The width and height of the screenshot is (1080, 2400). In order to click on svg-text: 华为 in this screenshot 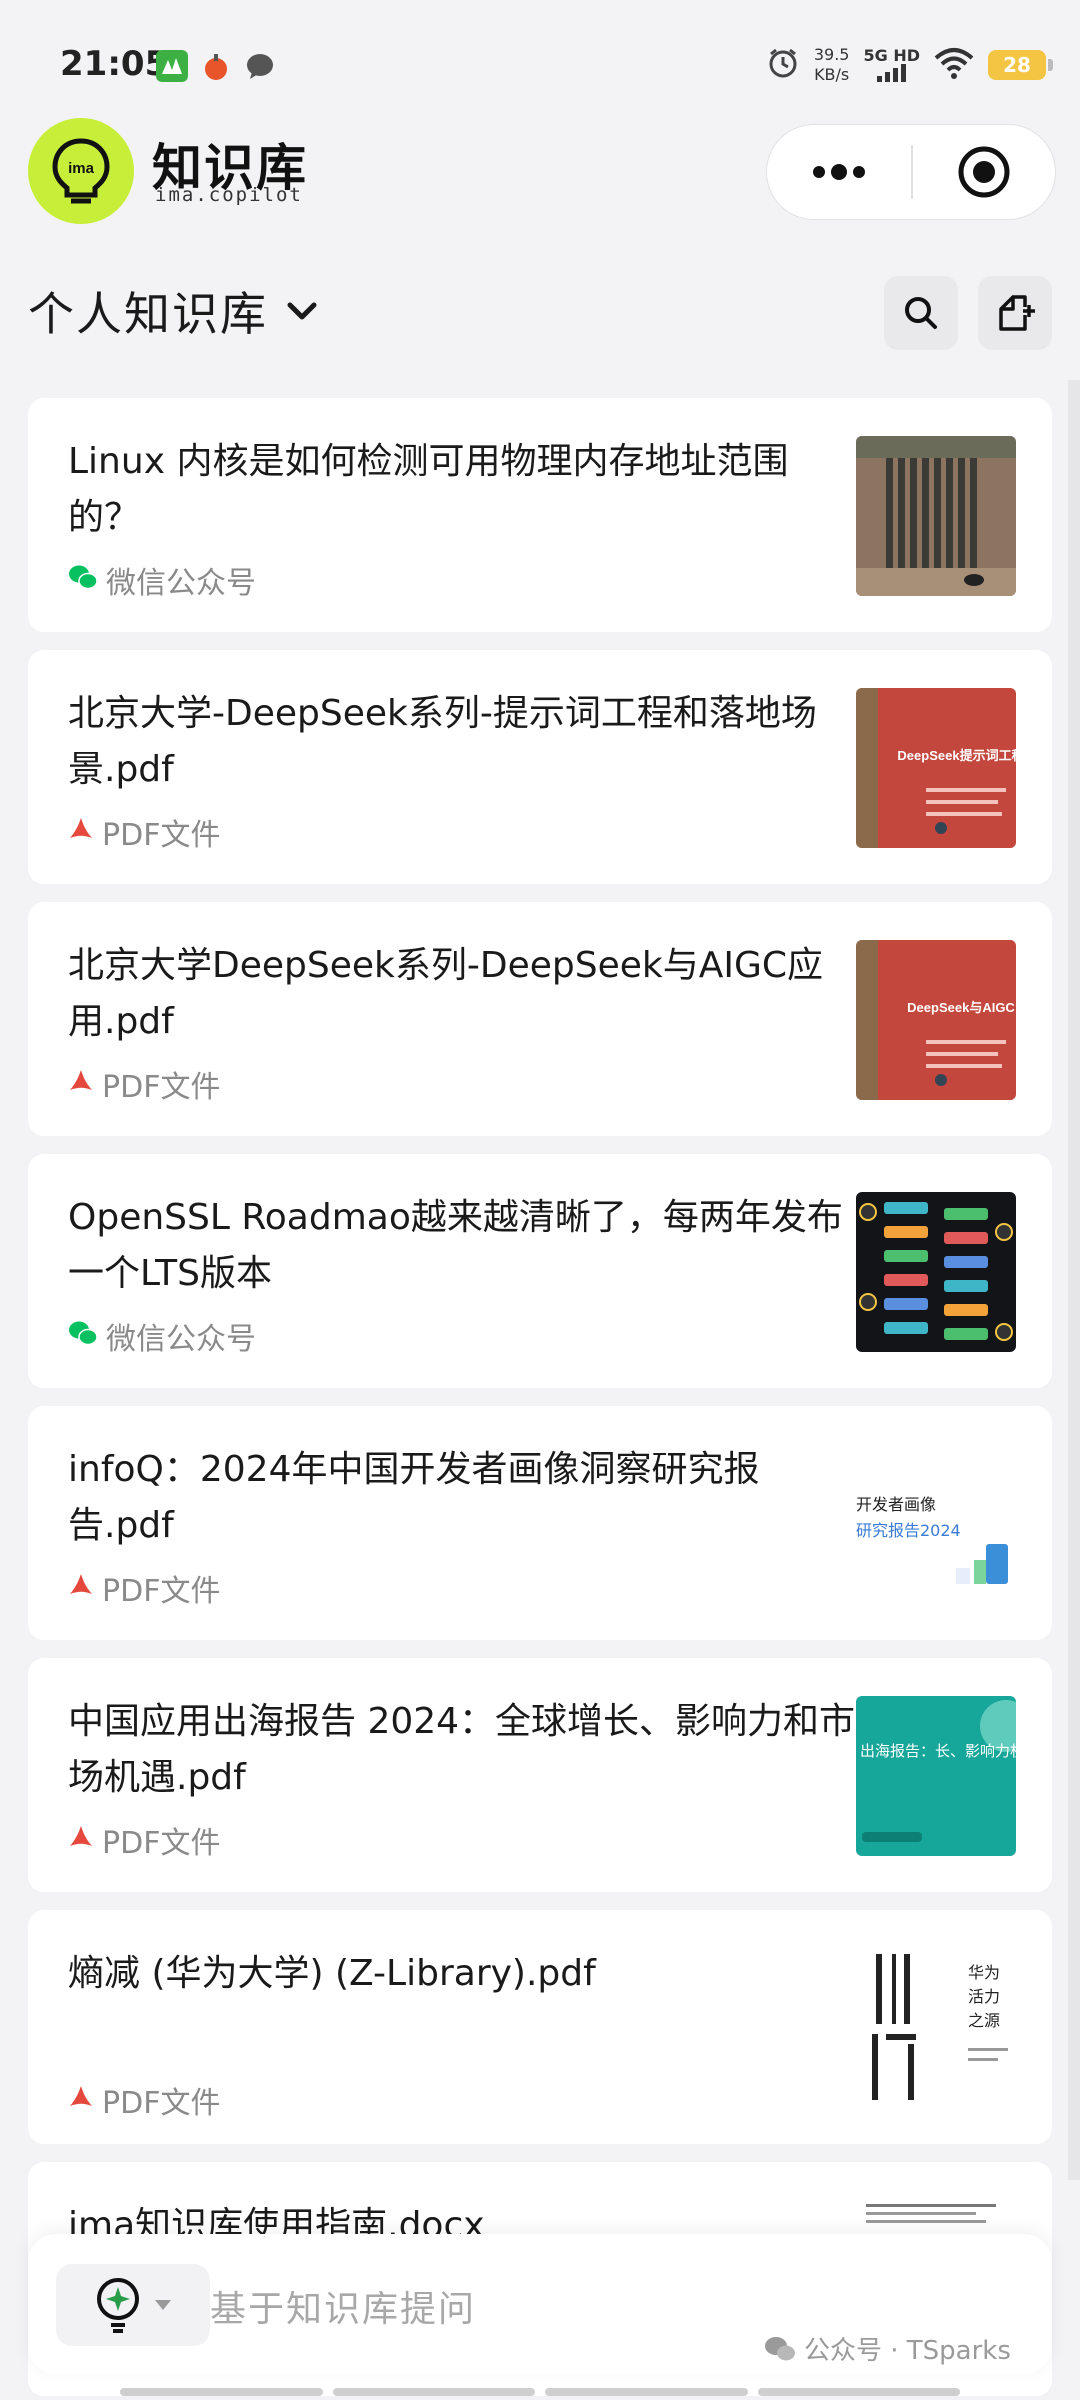, I will do `click(984, 1972)`.